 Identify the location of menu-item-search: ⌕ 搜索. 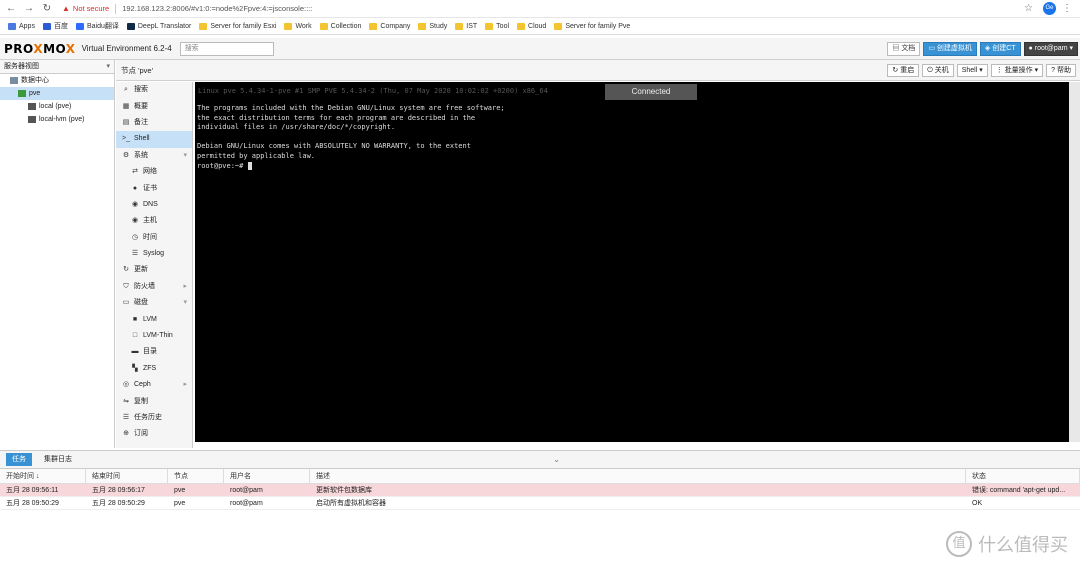
(154, 90).